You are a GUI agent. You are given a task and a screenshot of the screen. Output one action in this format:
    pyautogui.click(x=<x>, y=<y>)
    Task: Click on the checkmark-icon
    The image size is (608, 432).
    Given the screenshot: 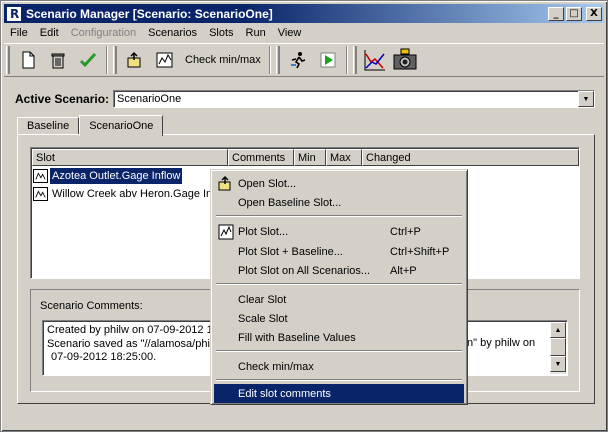 What is the action you would take?
    pyautogui.click(x=88, y=60)
    